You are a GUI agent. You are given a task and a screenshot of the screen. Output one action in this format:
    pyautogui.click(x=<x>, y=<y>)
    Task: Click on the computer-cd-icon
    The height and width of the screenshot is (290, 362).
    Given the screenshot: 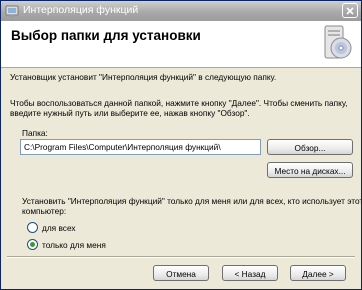 What is the action you would take?
    pyautogui.click(x=338, y=42)
    